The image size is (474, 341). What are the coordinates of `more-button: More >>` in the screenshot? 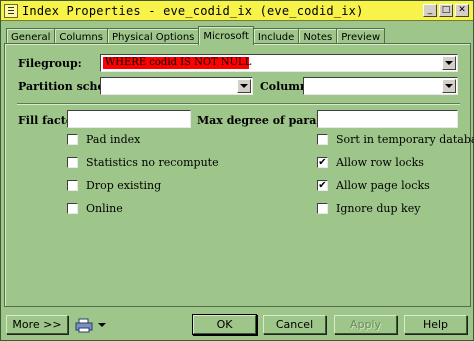 It's located at (37, 324).